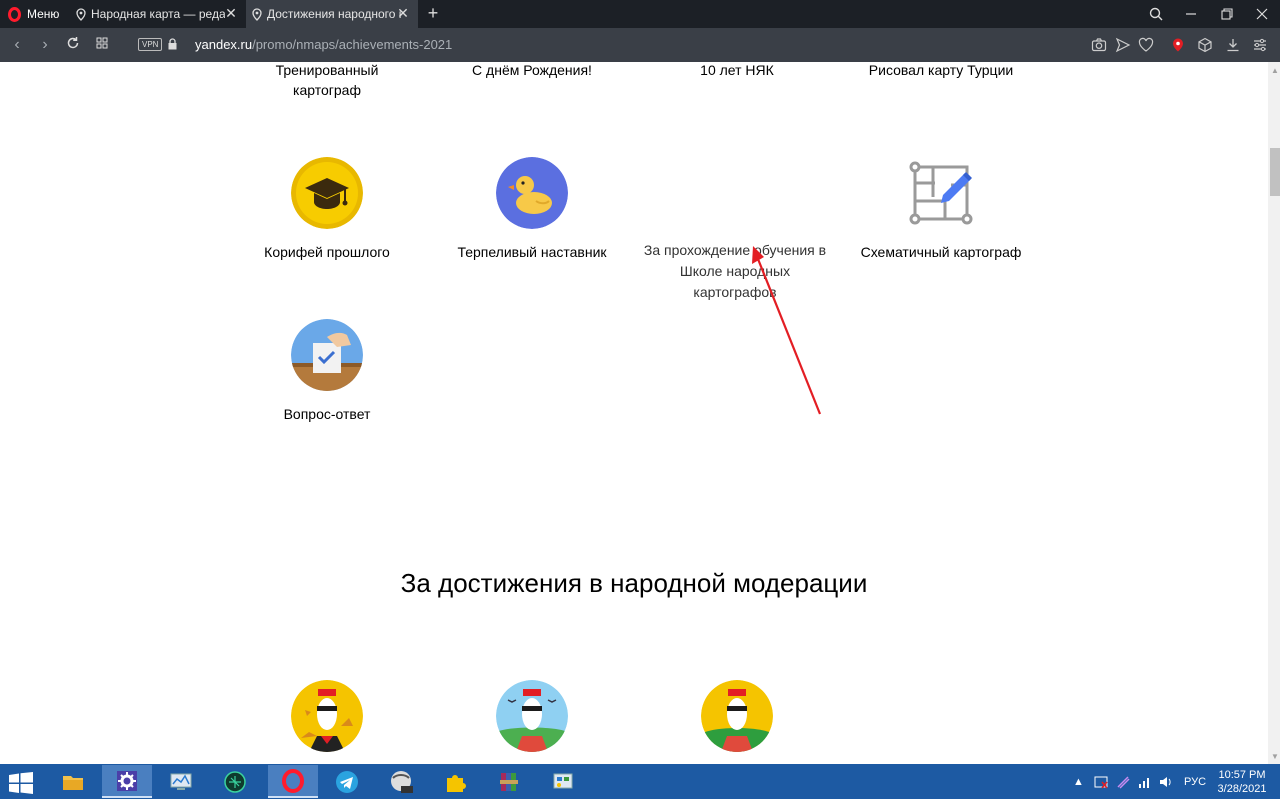 The height and width of the screenshot is (799, 1280). I want to click on control-panel-icon, so click(563, 780).